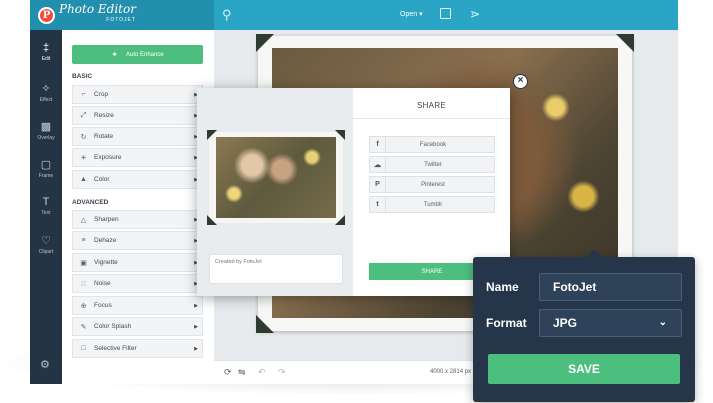  Describe the element at coordinates (432, 204) in the screenshot. I see `share-tumblr-button: t Tumblr` at that location.